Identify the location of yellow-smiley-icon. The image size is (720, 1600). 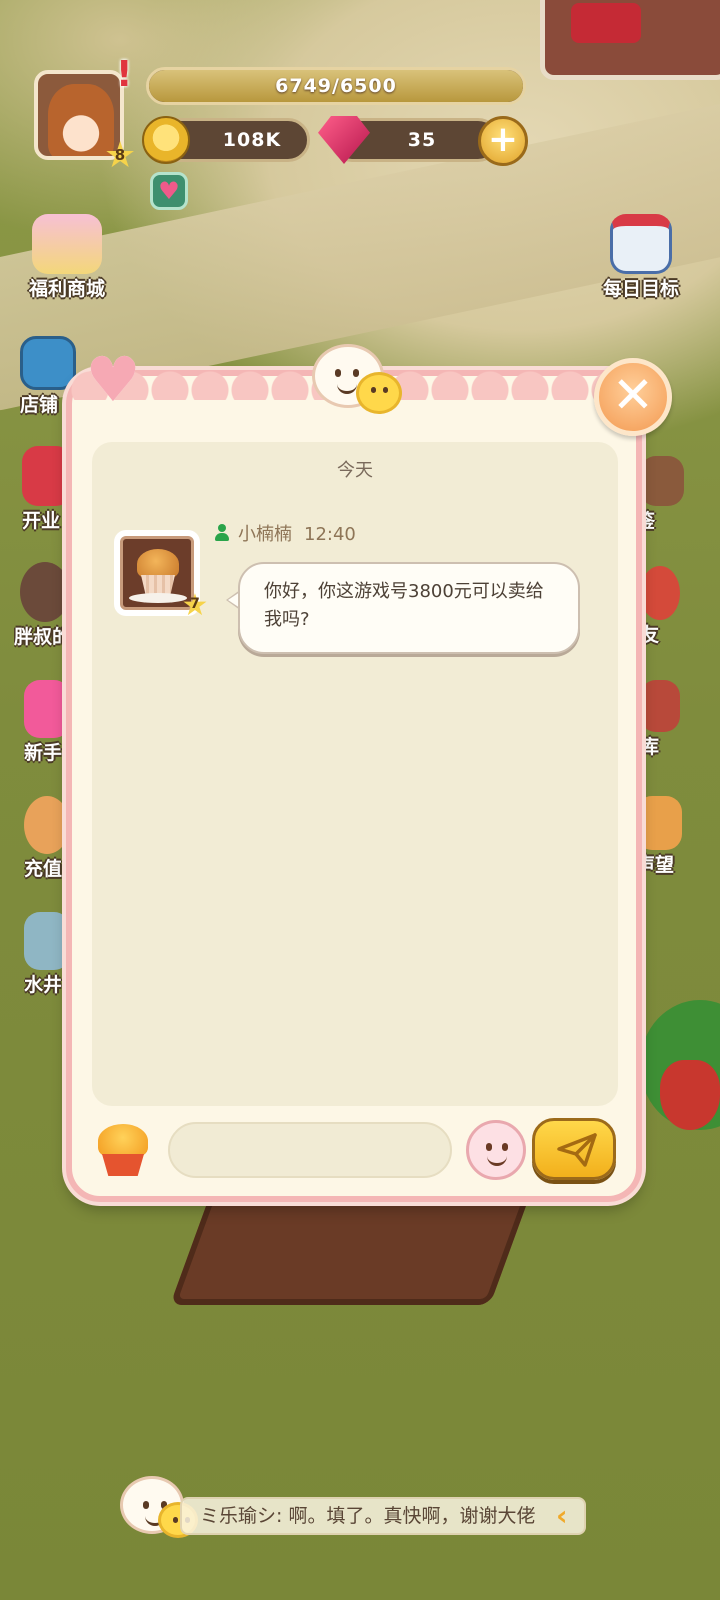
(379, 393).